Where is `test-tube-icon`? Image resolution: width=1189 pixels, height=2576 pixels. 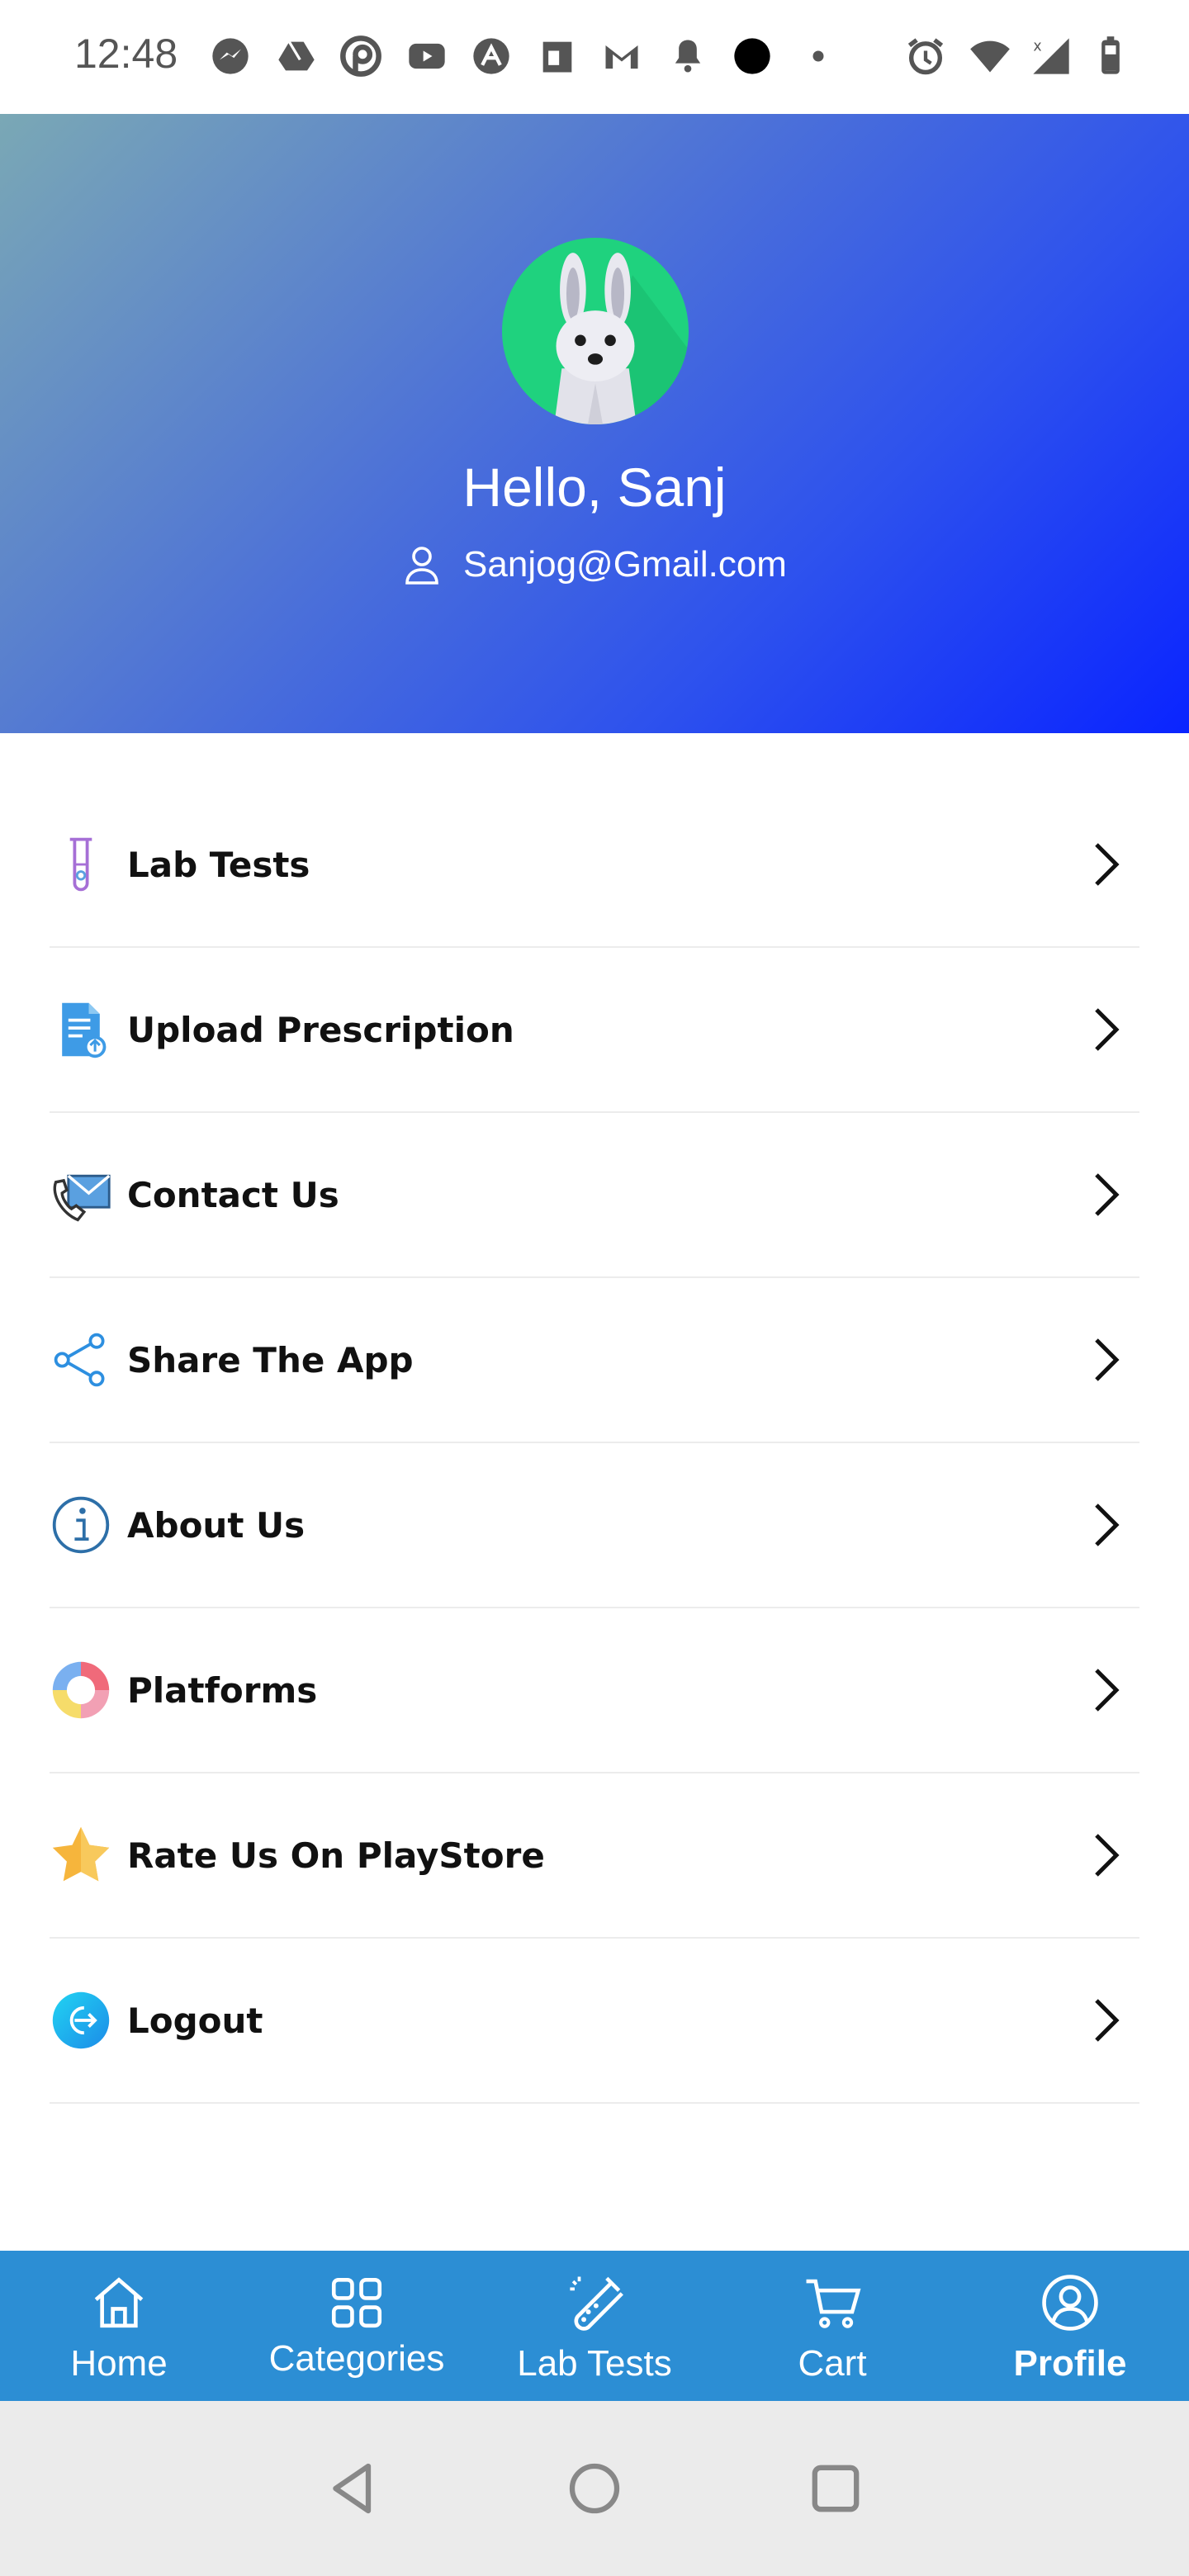
test-tube-icon is located at coordinates (81, 864).